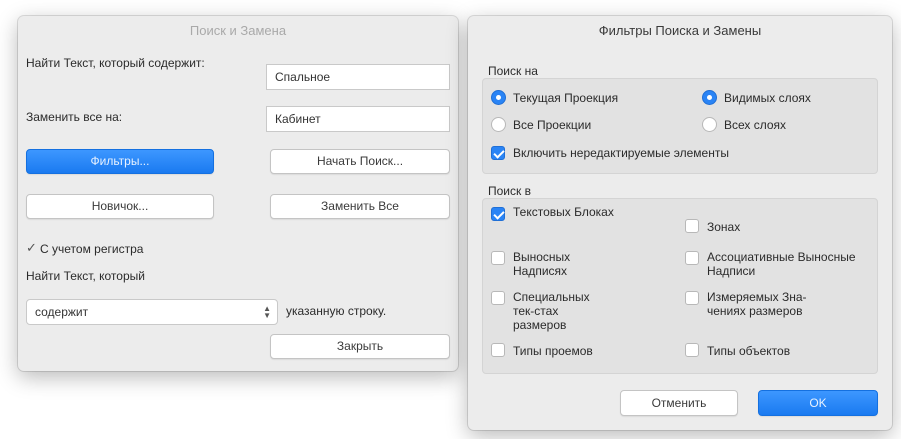 The width and height of the screenshot is (901, 439). What do you see at coordinates (92, 249) in the screenshot?
I see `match-case-label: С учетом регистра` at bounding box center [92, 249].